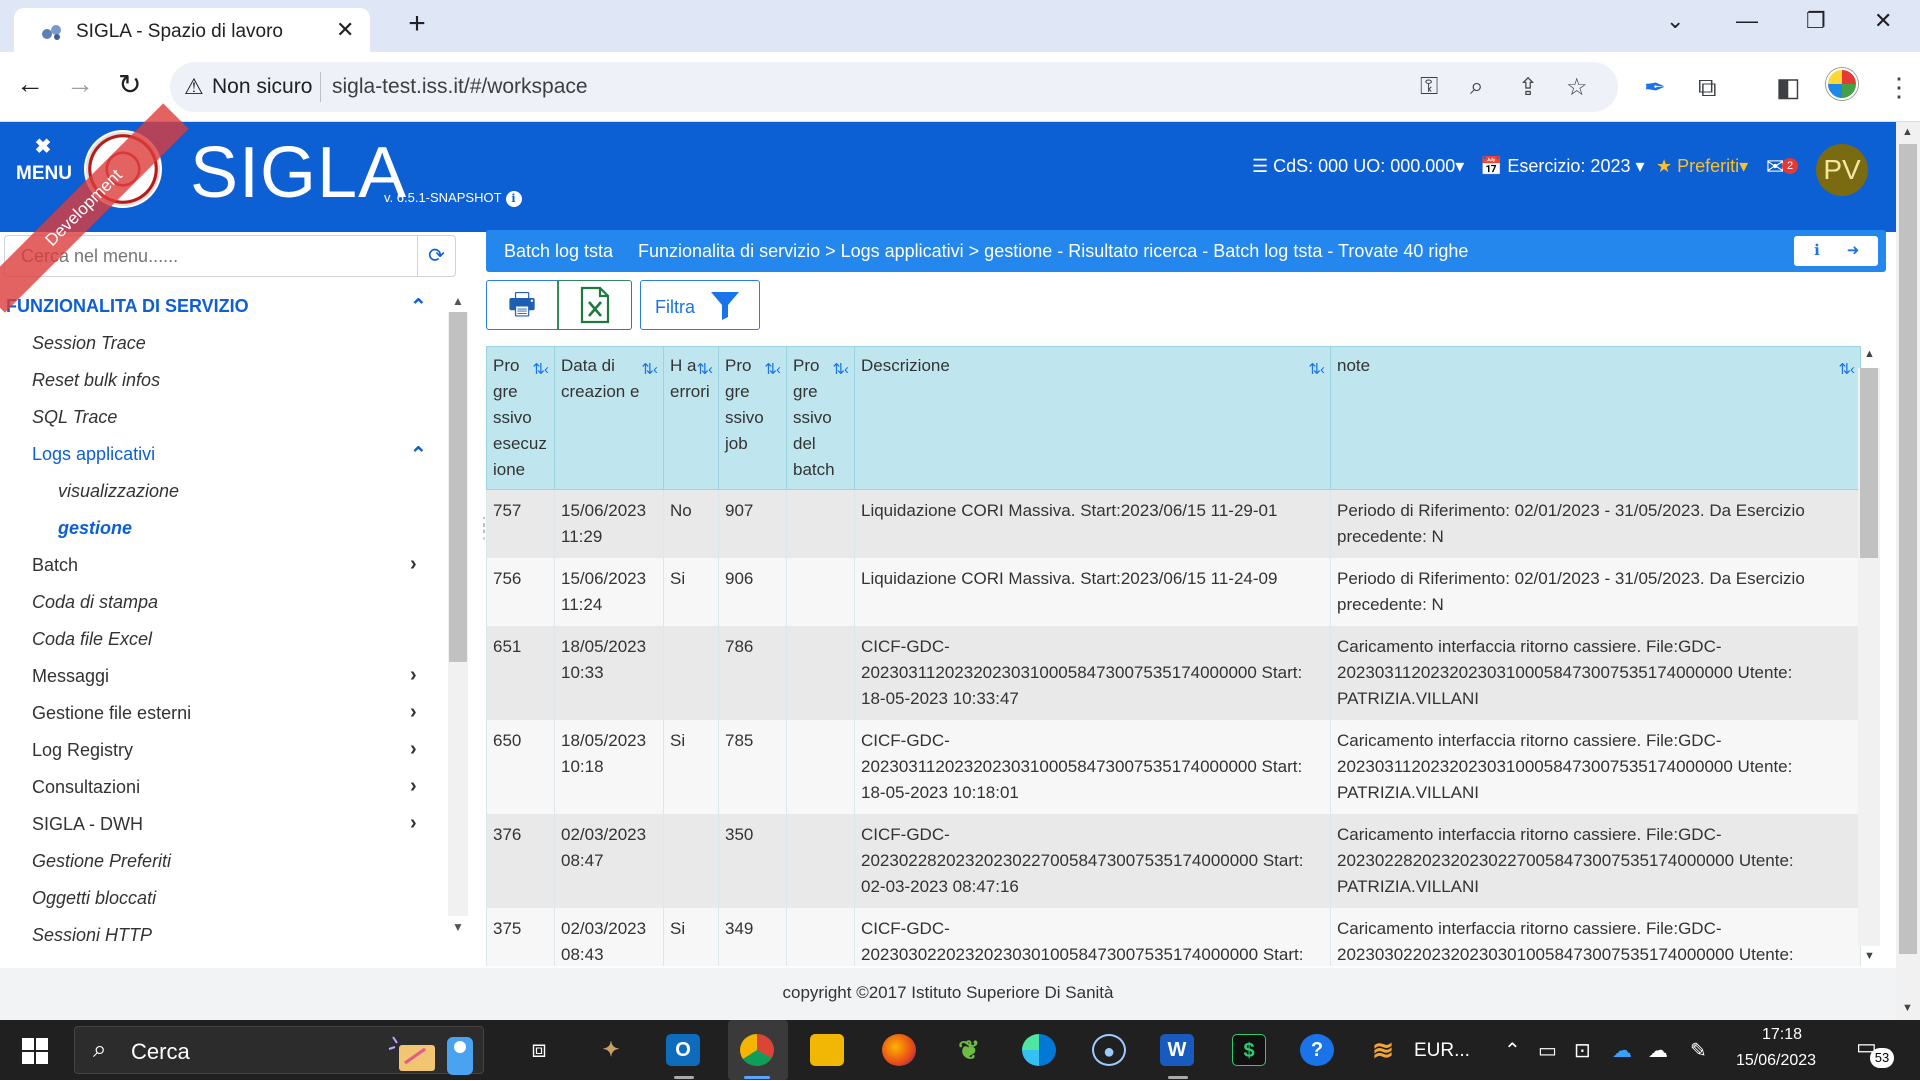 The image size is (1920, 1081). What do you see at coordinates (1595, 418) in the screenshot?
I see `column-header-note: note ⇅‹` at bounding box center [1595, 418].